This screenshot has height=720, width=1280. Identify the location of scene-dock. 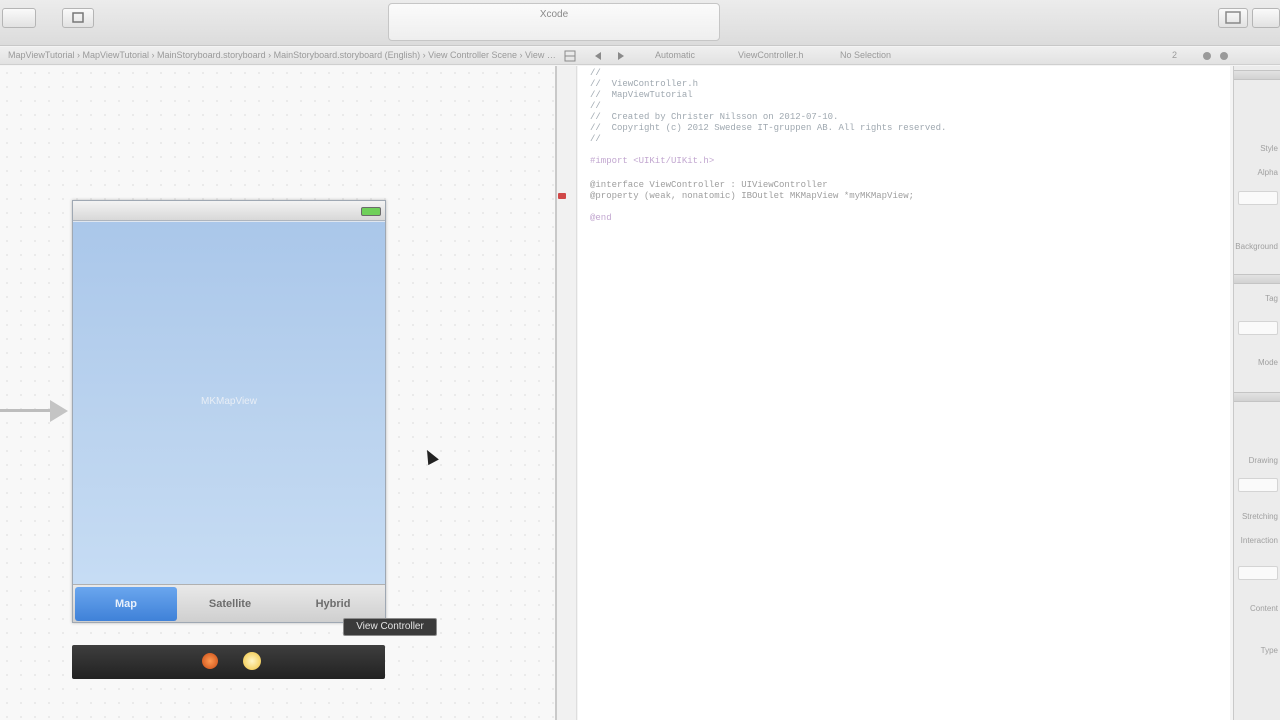
(228, 662).